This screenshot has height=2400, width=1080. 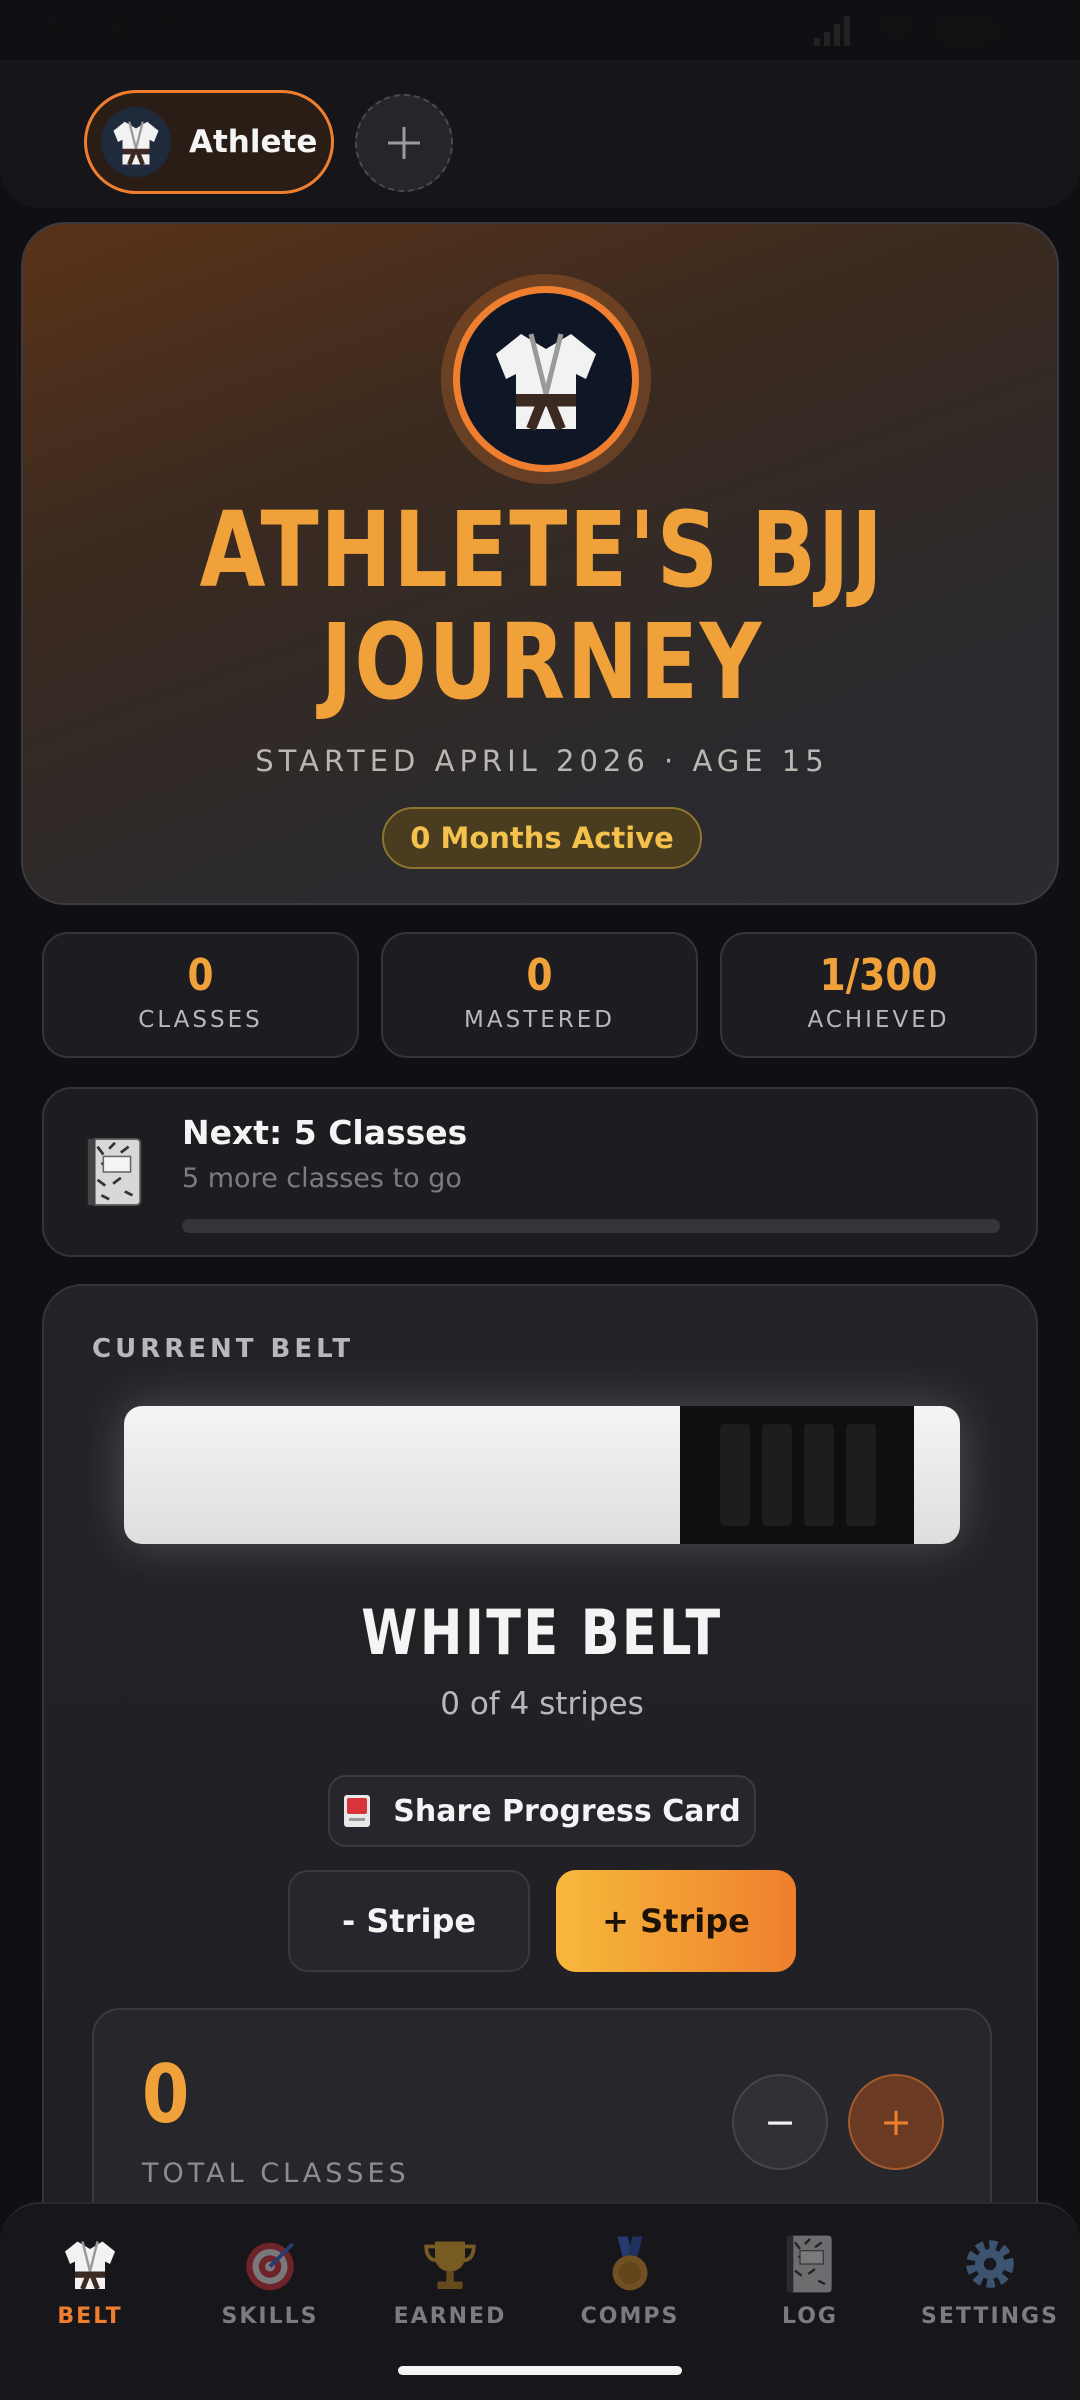 I want to click on plus-icon, so click(x=404, y=143).